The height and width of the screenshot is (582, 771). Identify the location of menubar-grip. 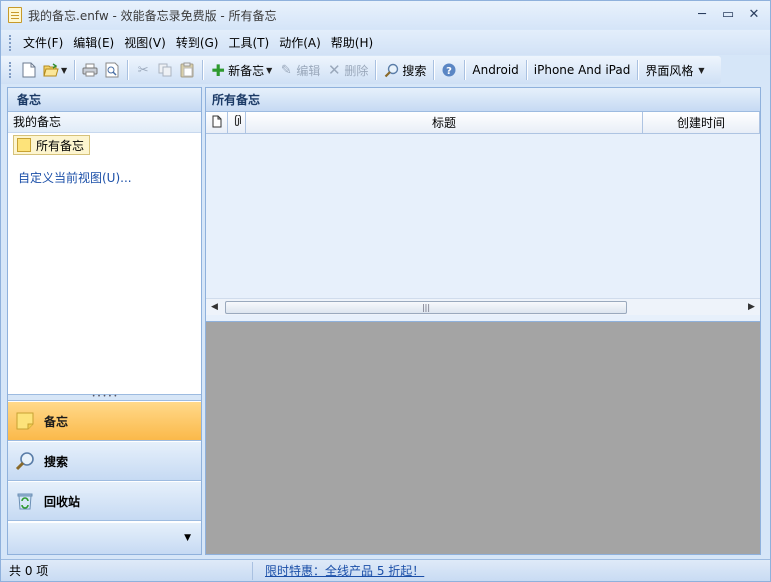
(10, 42).